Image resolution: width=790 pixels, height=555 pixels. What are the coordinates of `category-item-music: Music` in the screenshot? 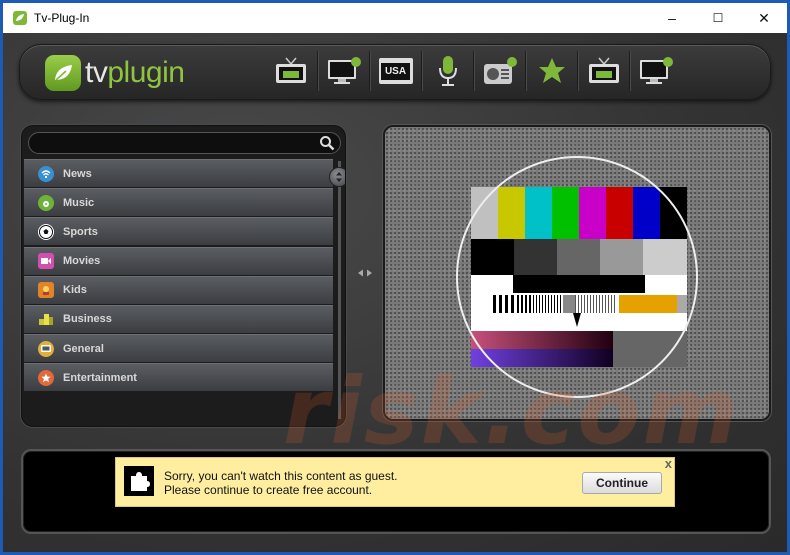 It's located at (178, 202).